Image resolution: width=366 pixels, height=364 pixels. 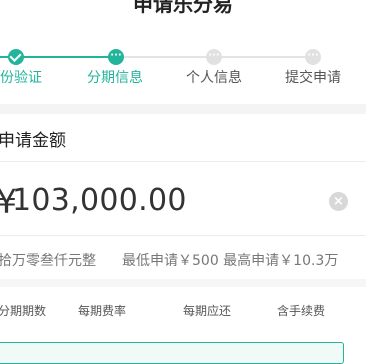 What do you see at coordinates (313, 57) in the screenshot?
I see `step-4-pending-icon: ···` at bounding box center [313, 57].